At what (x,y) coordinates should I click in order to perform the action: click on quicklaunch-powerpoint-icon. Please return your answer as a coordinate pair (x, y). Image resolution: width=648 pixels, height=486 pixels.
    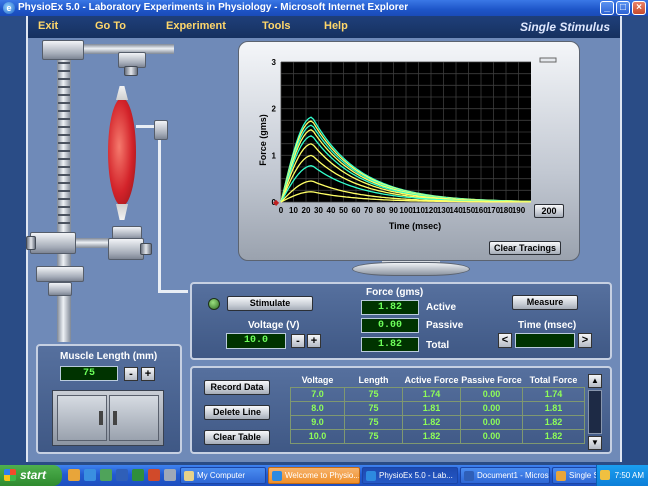
    Looking at the image, I should click on (154, 475).